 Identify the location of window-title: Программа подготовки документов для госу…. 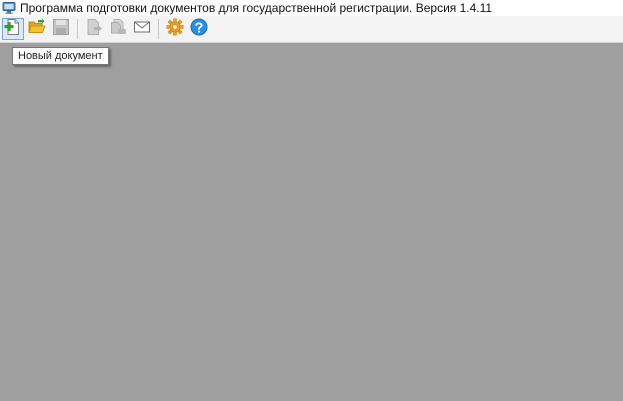
(256, 8).